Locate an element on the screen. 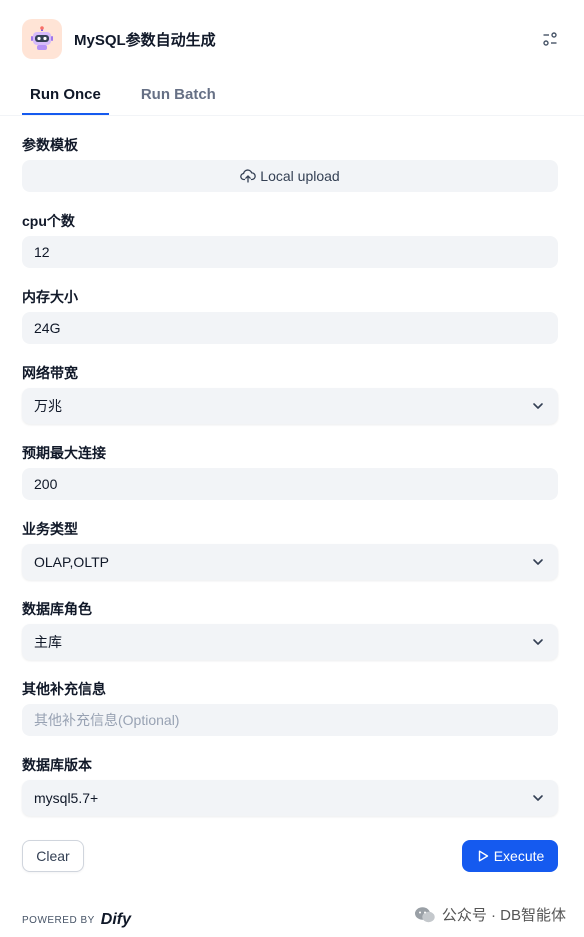 Image resolution: width=584 pixels, height=937 pixels. local-upload-button: Local upload is located at coordinates (290, 176).